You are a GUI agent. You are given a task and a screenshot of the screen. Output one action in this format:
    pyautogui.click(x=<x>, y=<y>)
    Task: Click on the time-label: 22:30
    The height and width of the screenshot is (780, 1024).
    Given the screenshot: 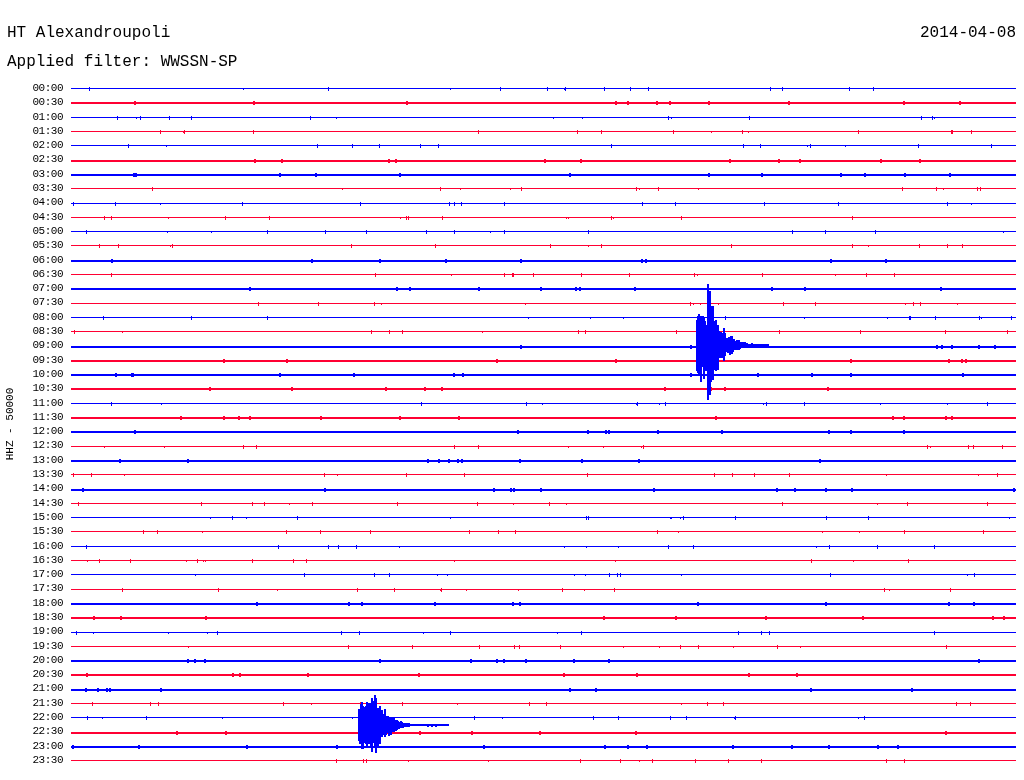 What is the action you would take?
    pyautogui.click(x=47, y=731)
    